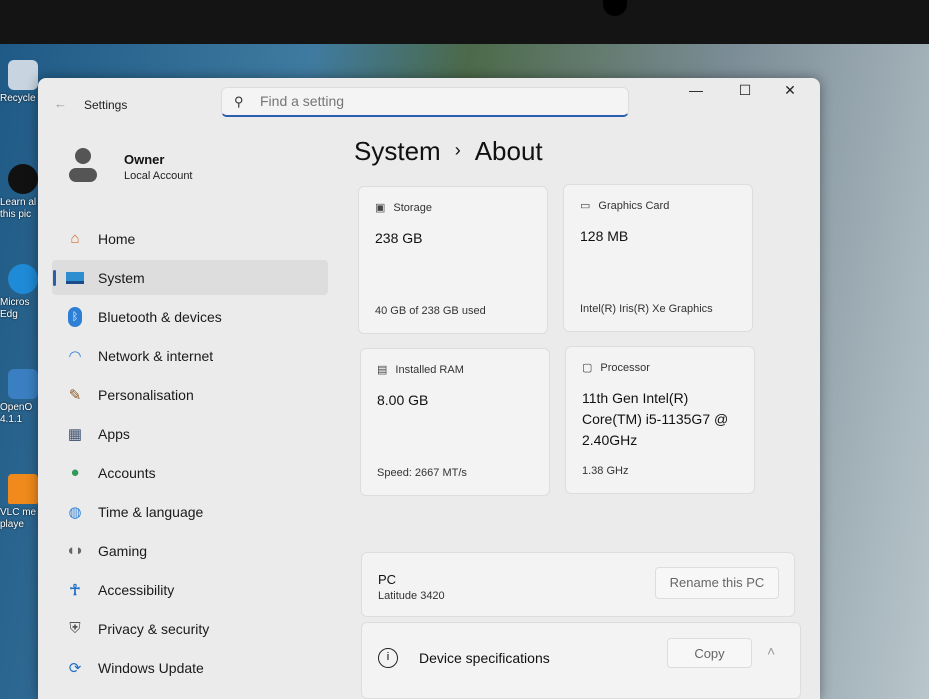 This screenshot has width=929, height=699. What do you see at coordinates (190, 316) in the screenshot?
I see `sidebar-item-bluetooth: ᛒ Bluetooth & devices` at bounding box center [190, 316].